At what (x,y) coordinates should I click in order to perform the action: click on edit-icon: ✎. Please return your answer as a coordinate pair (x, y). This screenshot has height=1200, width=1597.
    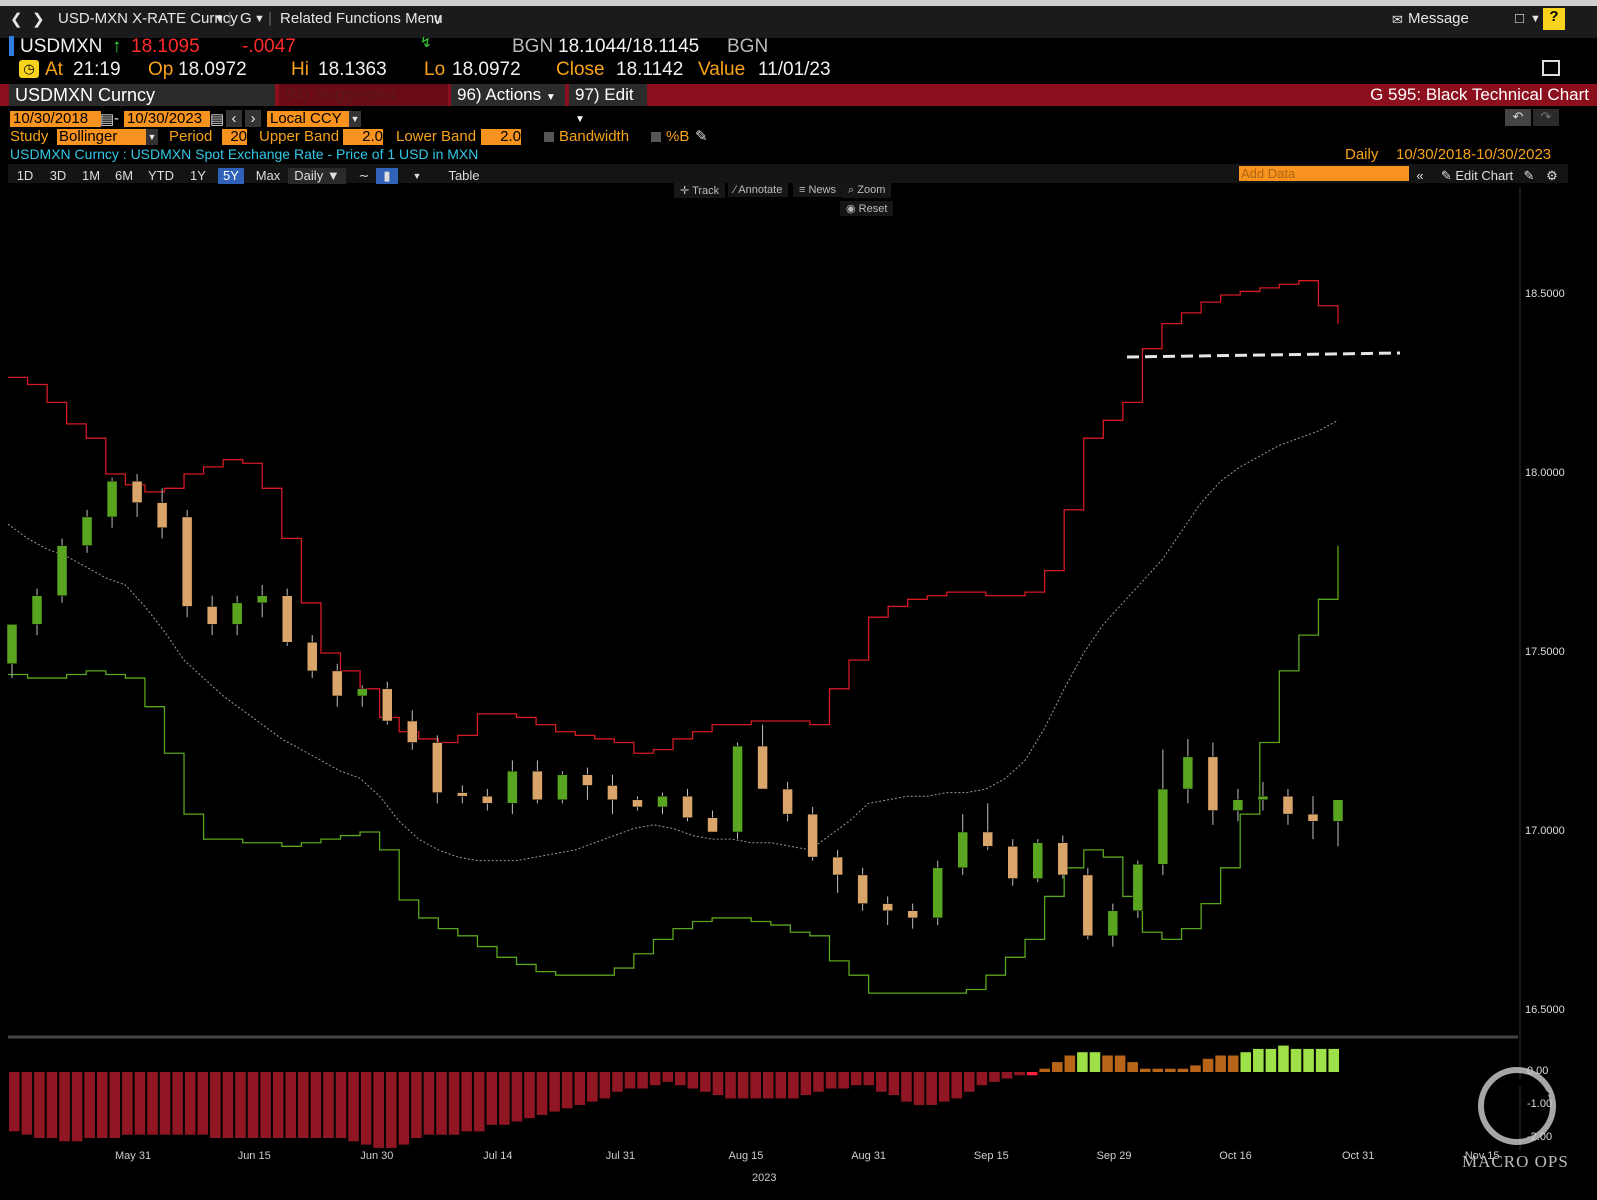
    Looking at the image, I should click on (1529, 176).